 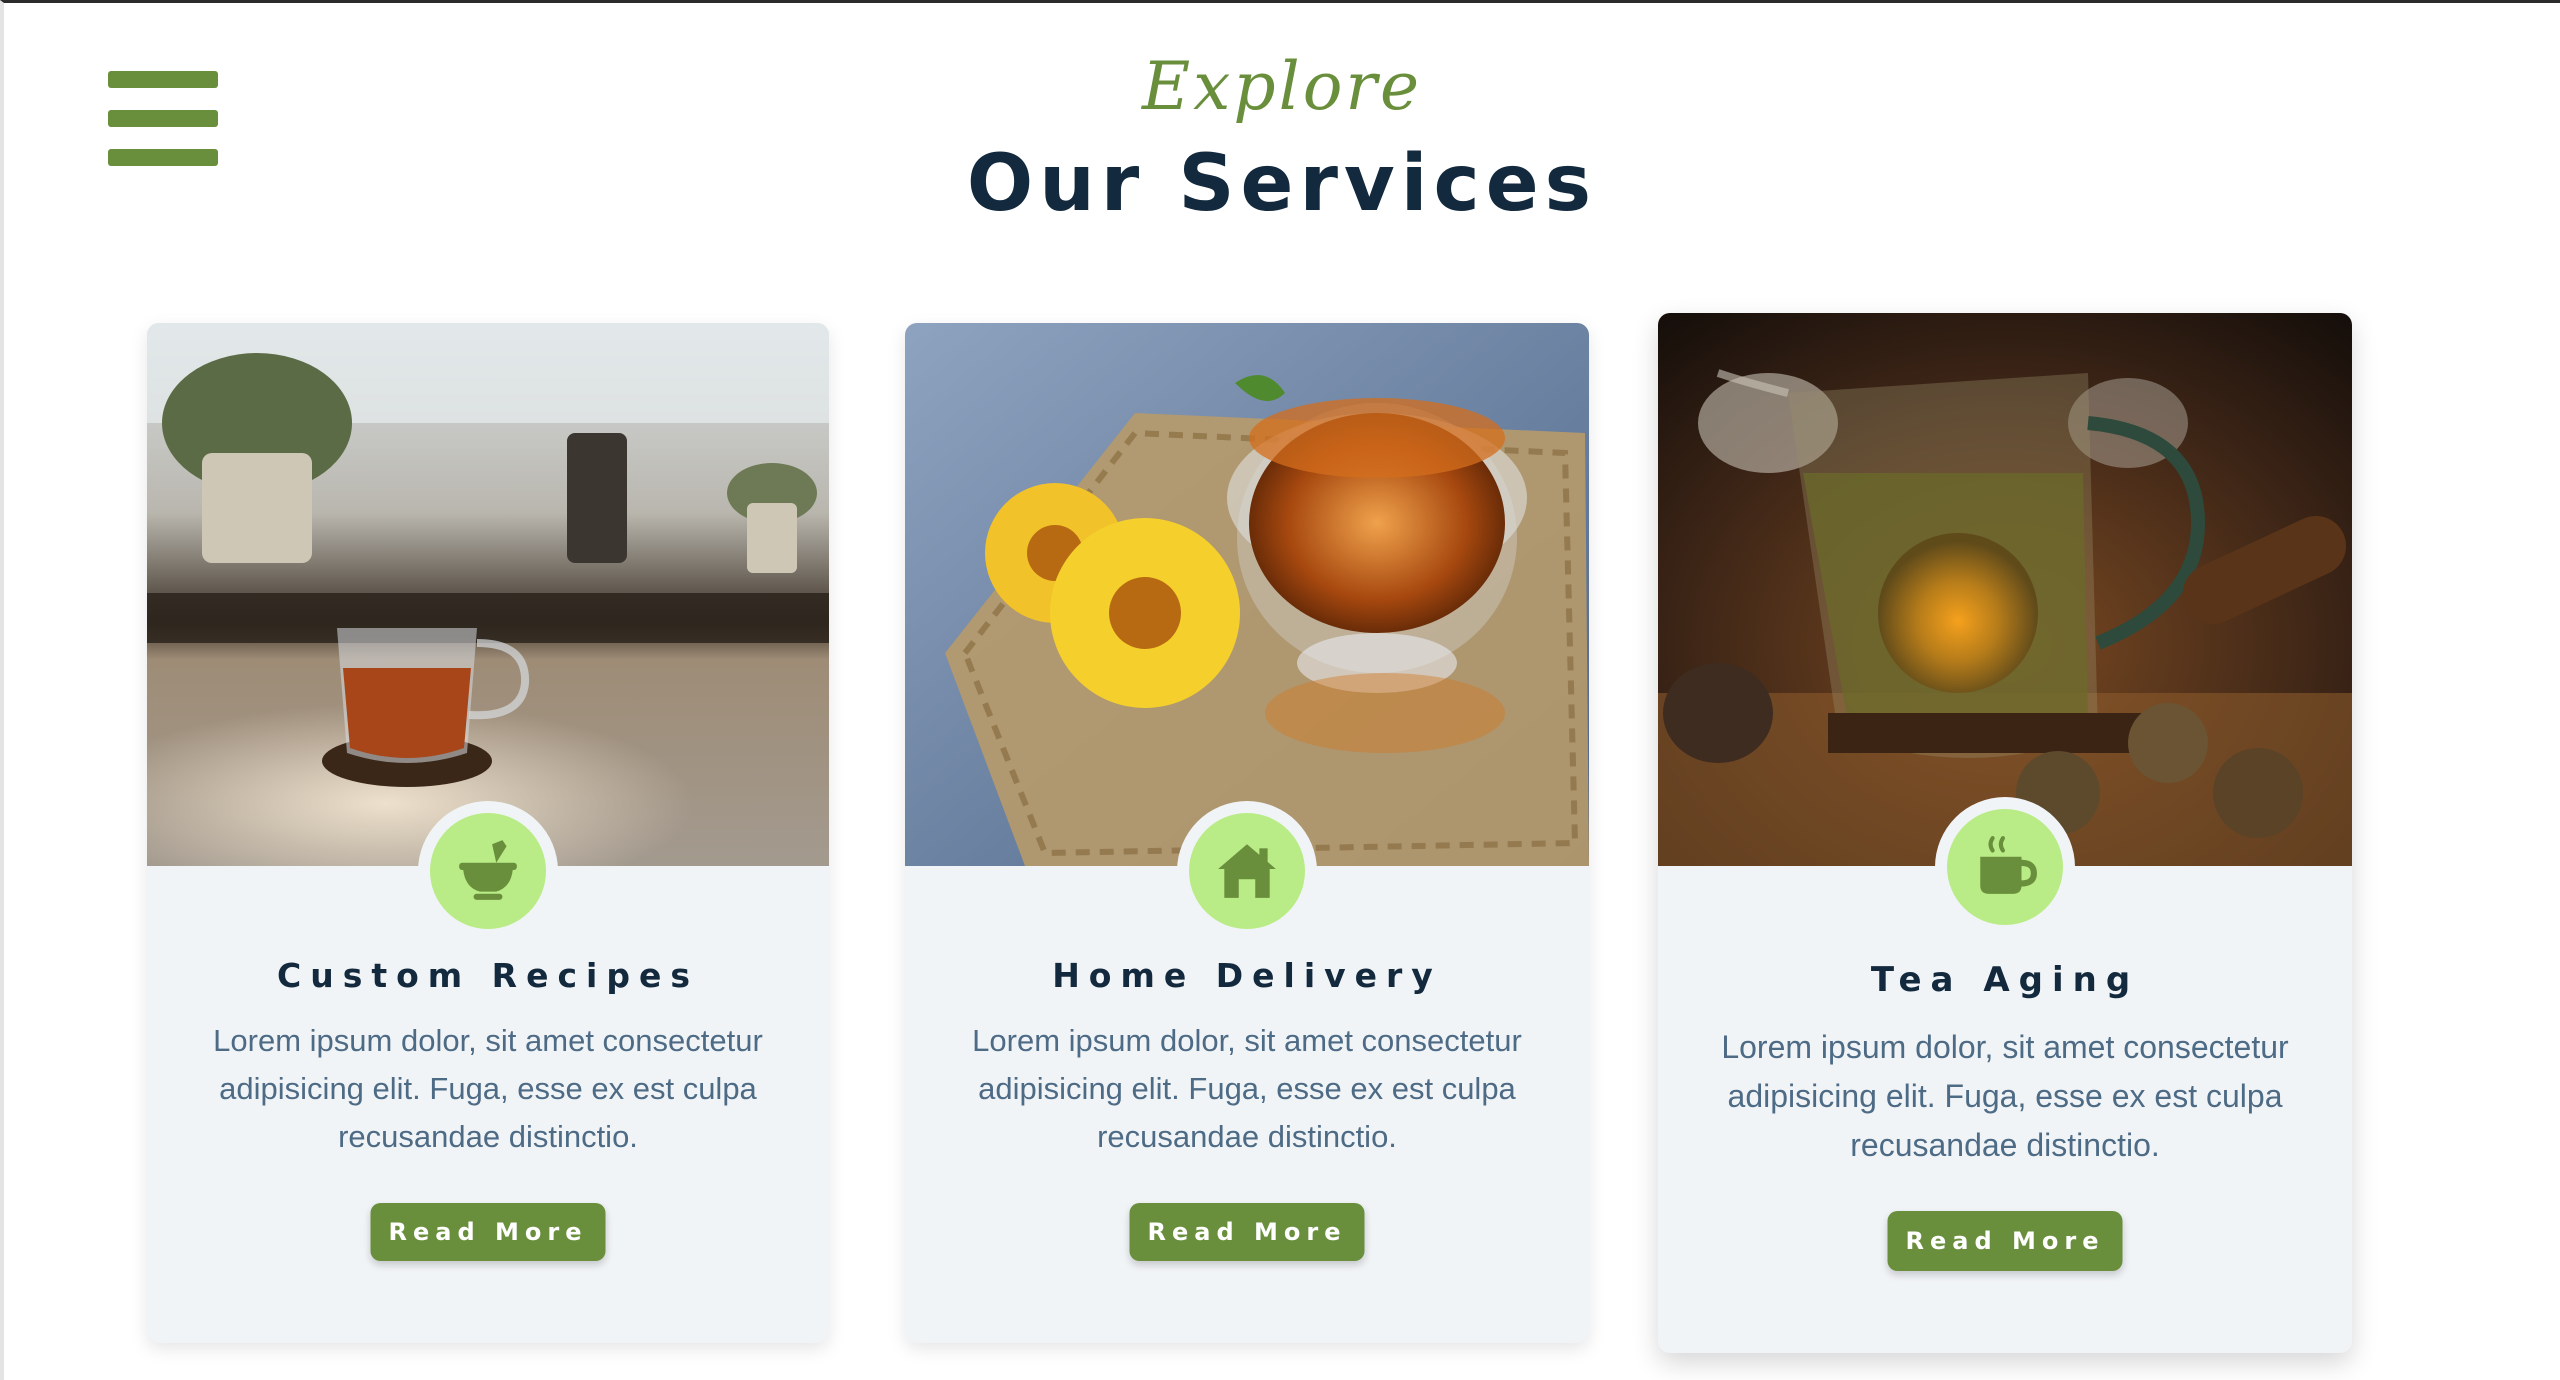 What do you see at coordinates (1247, 594) in the screenshot?
I see `tea-glass-with-flowers-photo` at bounding box center [1247, 594].